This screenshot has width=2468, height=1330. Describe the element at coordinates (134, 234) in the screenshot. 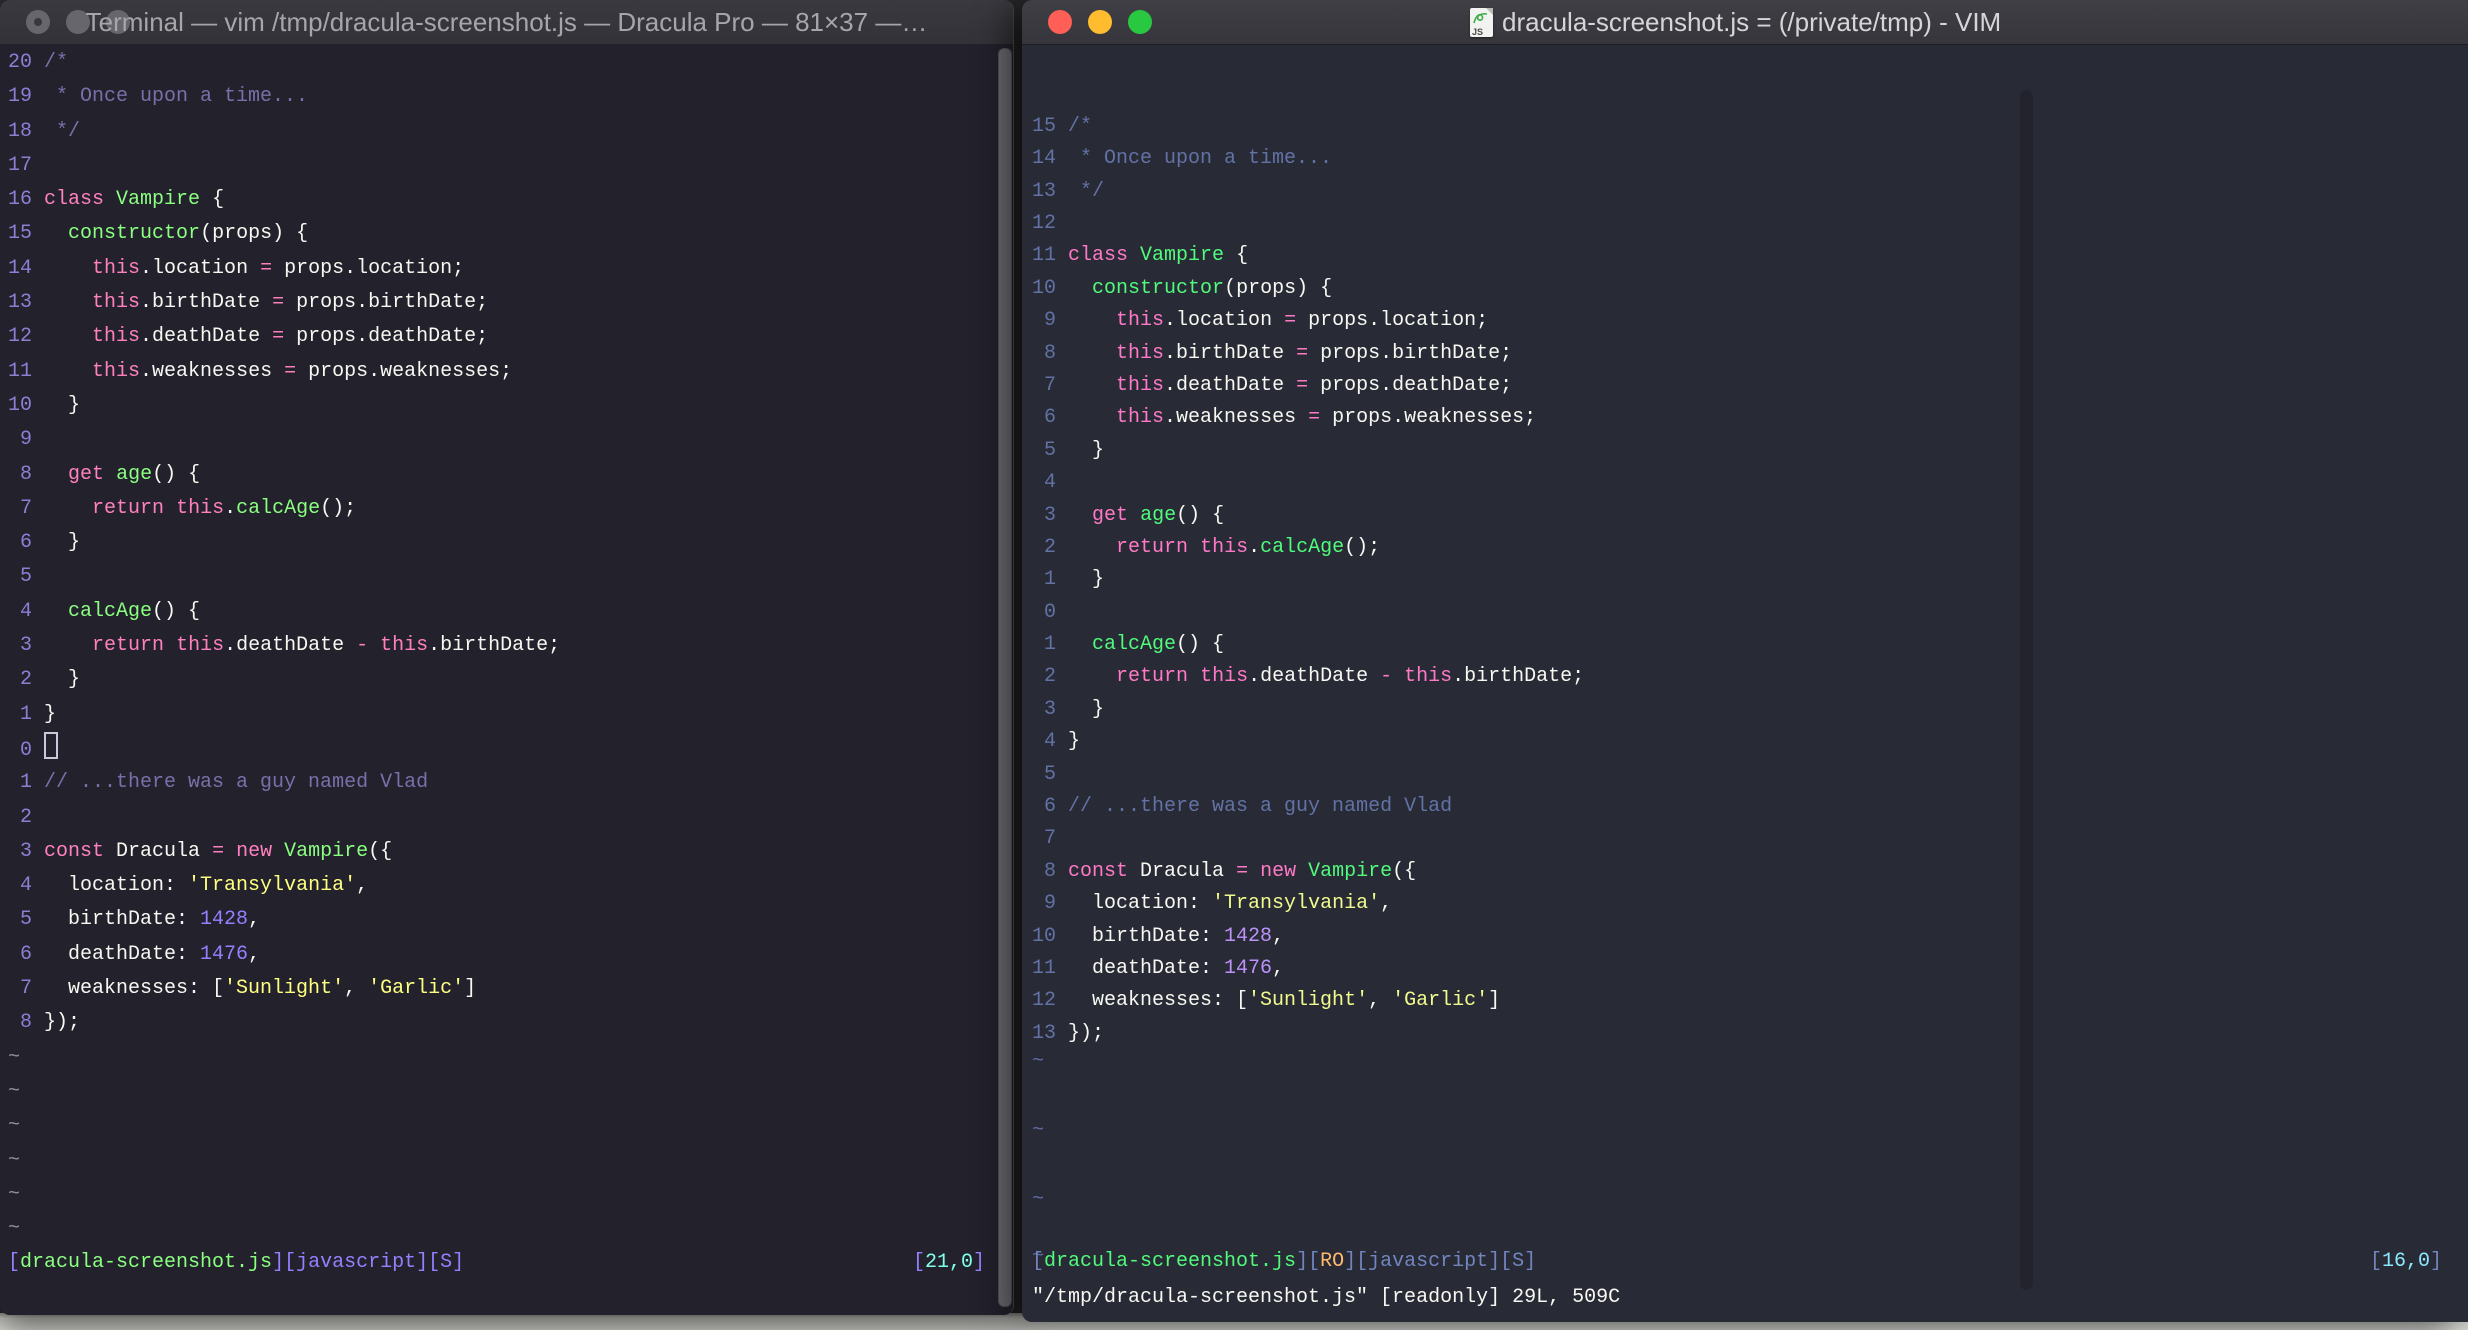

I see `code-token: constructor` at that location.